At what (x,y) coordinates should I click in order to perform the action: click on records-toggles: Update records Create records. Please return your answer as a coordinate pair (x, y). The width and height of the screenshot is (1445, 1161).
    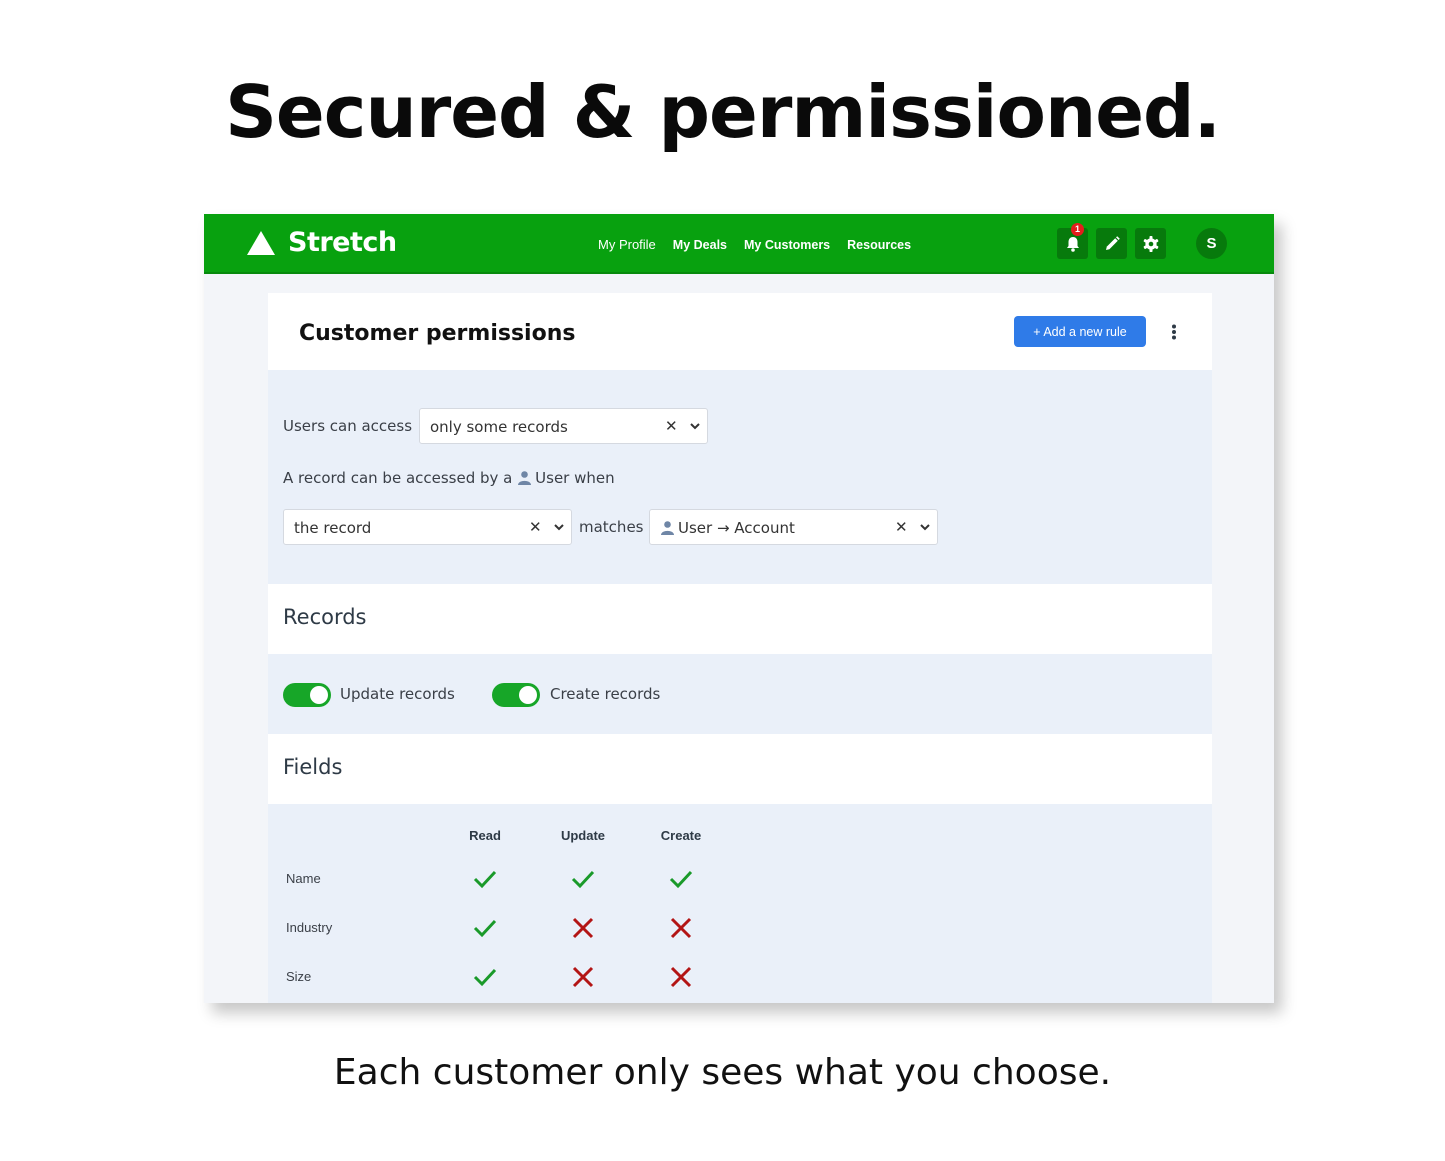
    Looking at the image, I should click on (740, 694).